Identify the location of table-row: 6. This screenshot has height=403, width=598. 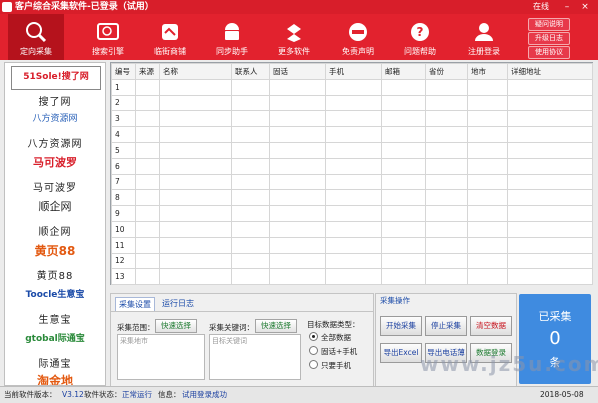
(352, 166).